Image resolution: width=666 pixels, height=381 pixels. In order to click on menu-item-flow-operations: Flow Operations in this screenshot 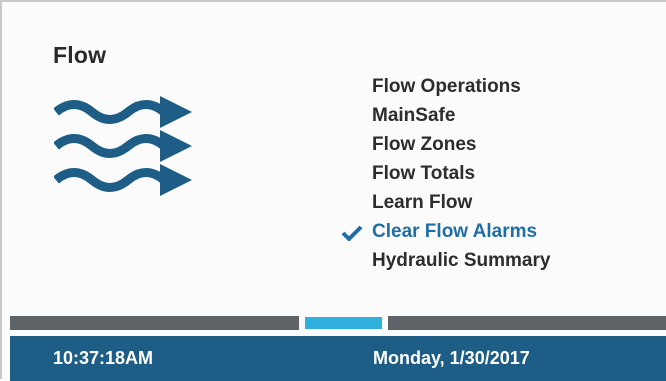, I will do `click(444, 86)`.